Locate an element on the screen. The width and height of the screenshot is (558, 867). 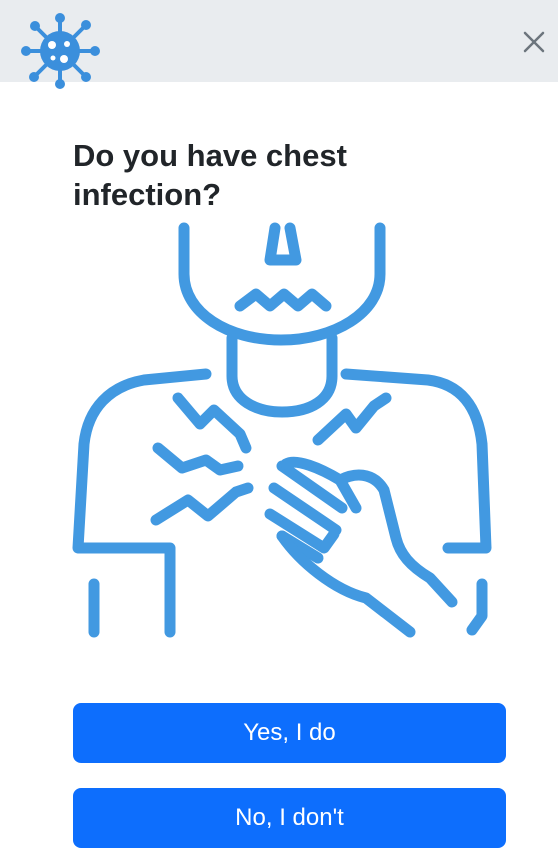
no-button: No, I don't is located at coordinates (289, 818).